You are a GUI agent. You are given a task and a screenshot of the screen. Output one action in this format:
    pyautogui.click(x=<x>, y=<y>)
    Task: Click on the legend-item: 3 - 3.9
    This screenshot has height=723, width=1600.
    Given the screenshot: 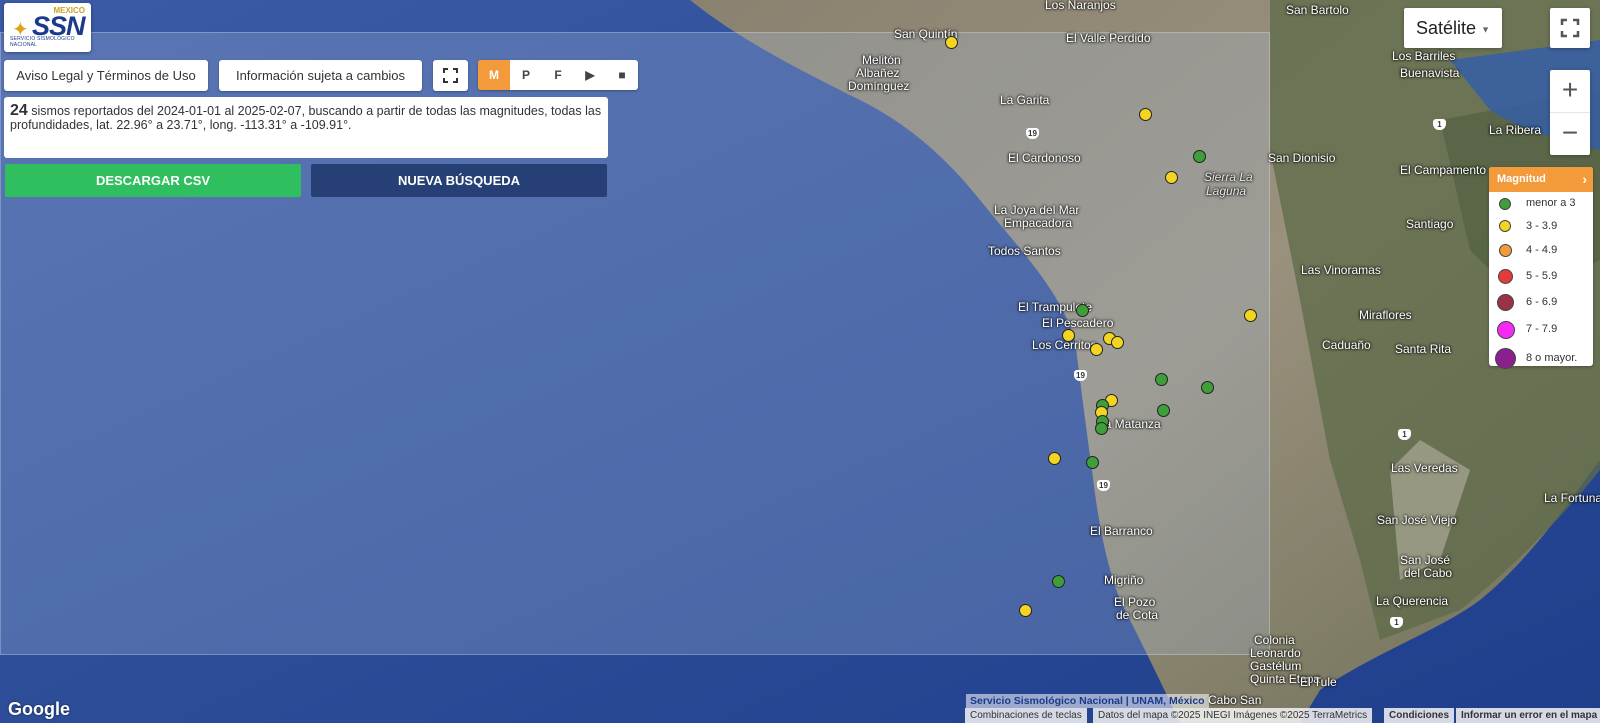 What is the action you would take?
    pyautogui.click(x=1541, y=228)
    